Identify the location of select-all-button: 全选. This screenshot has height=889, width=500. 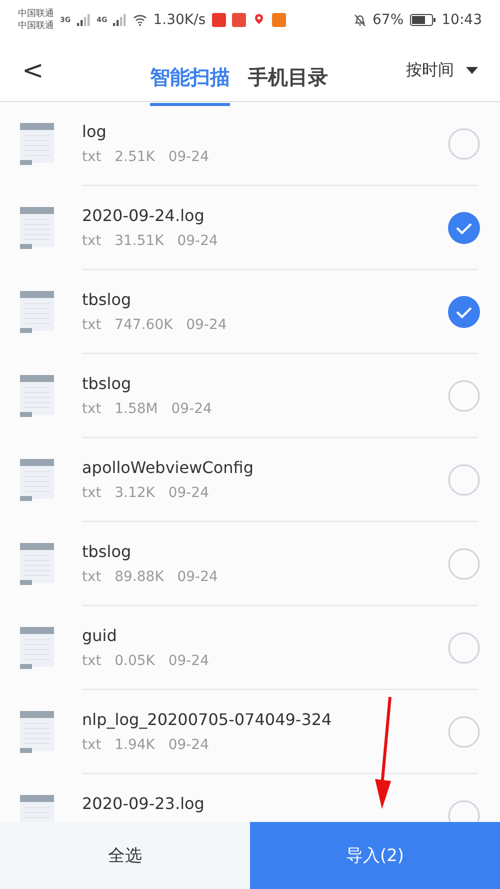
(125, 855).